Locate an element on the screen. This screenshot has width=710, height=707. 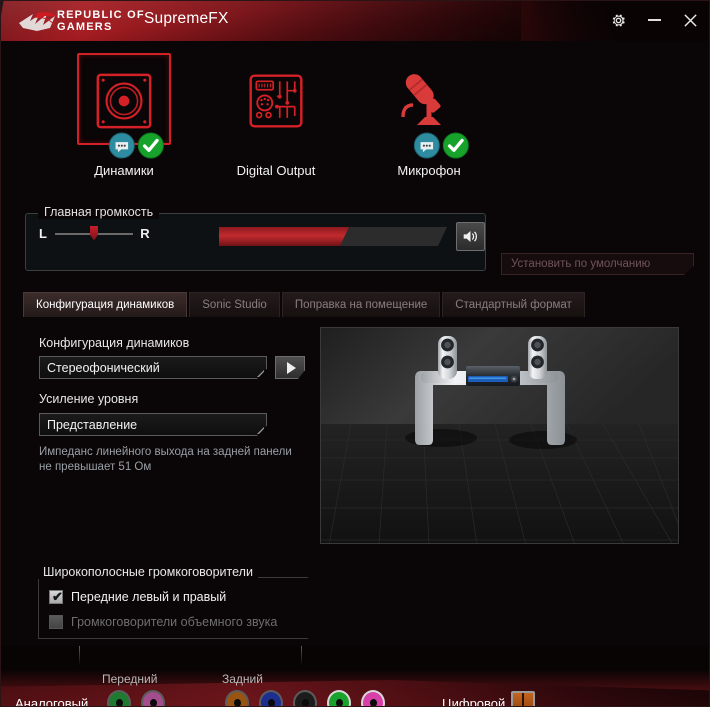
play-icon is located at coordinates (291, 368).